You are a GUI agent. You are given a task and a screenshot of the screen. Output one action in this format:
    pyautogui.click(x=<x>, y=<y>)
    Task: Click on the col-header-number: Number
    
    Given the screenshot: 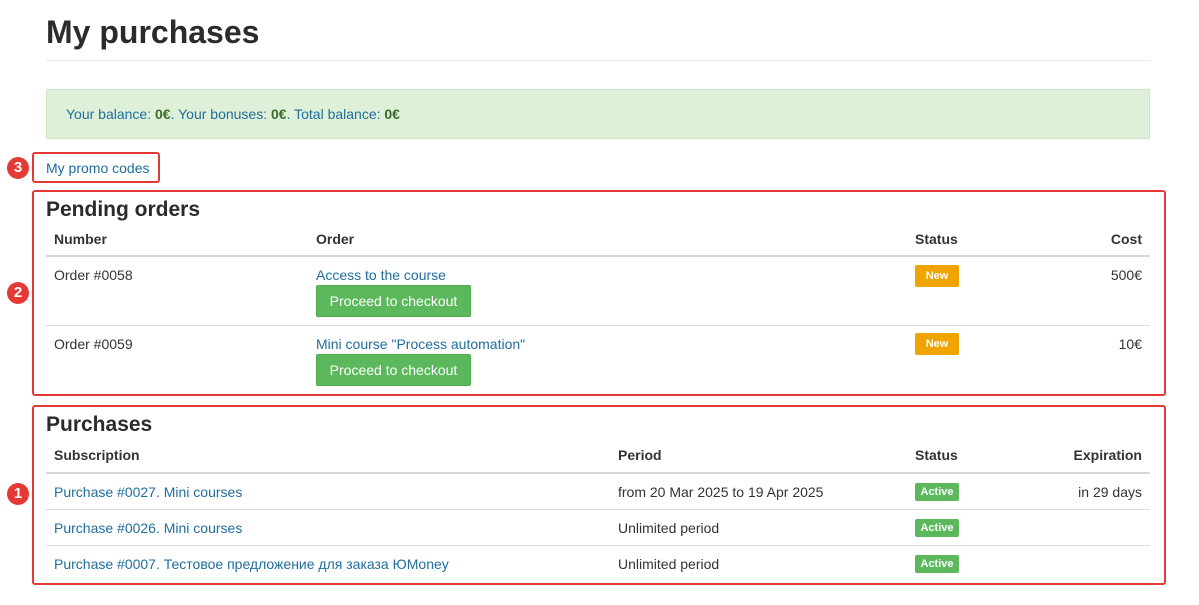 What is the action you would take?
    pyautogui.click(x=80, y=239)
    